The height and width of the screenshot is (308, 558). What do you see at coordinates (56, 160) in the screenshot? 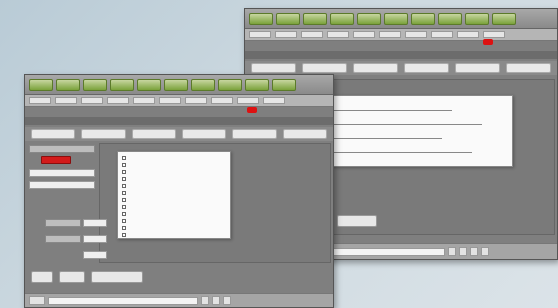
I see `alert-button` at bounding box center [56, 160].